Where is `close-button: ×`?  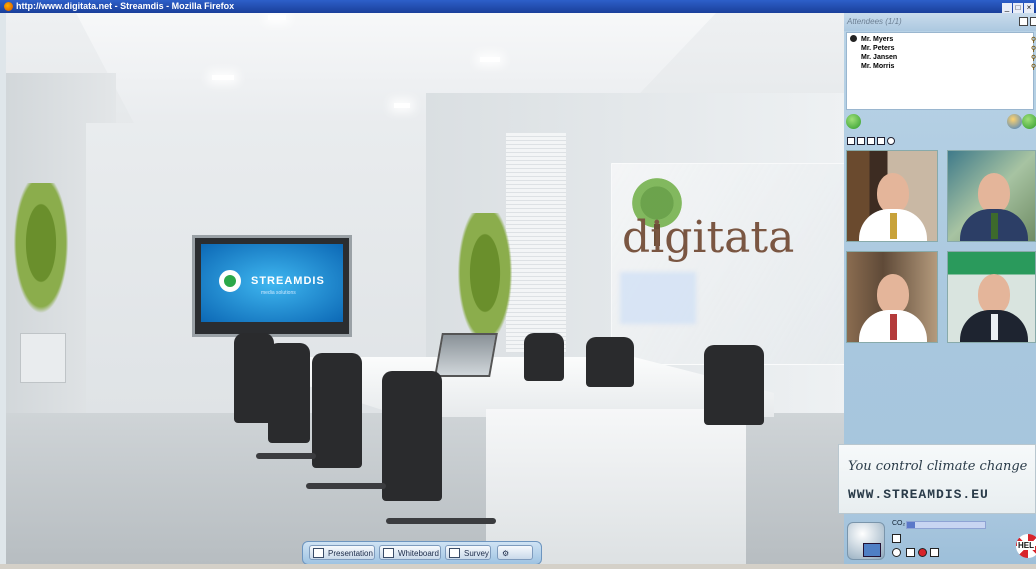 close-button: × is located at coordinates (1029, 8).